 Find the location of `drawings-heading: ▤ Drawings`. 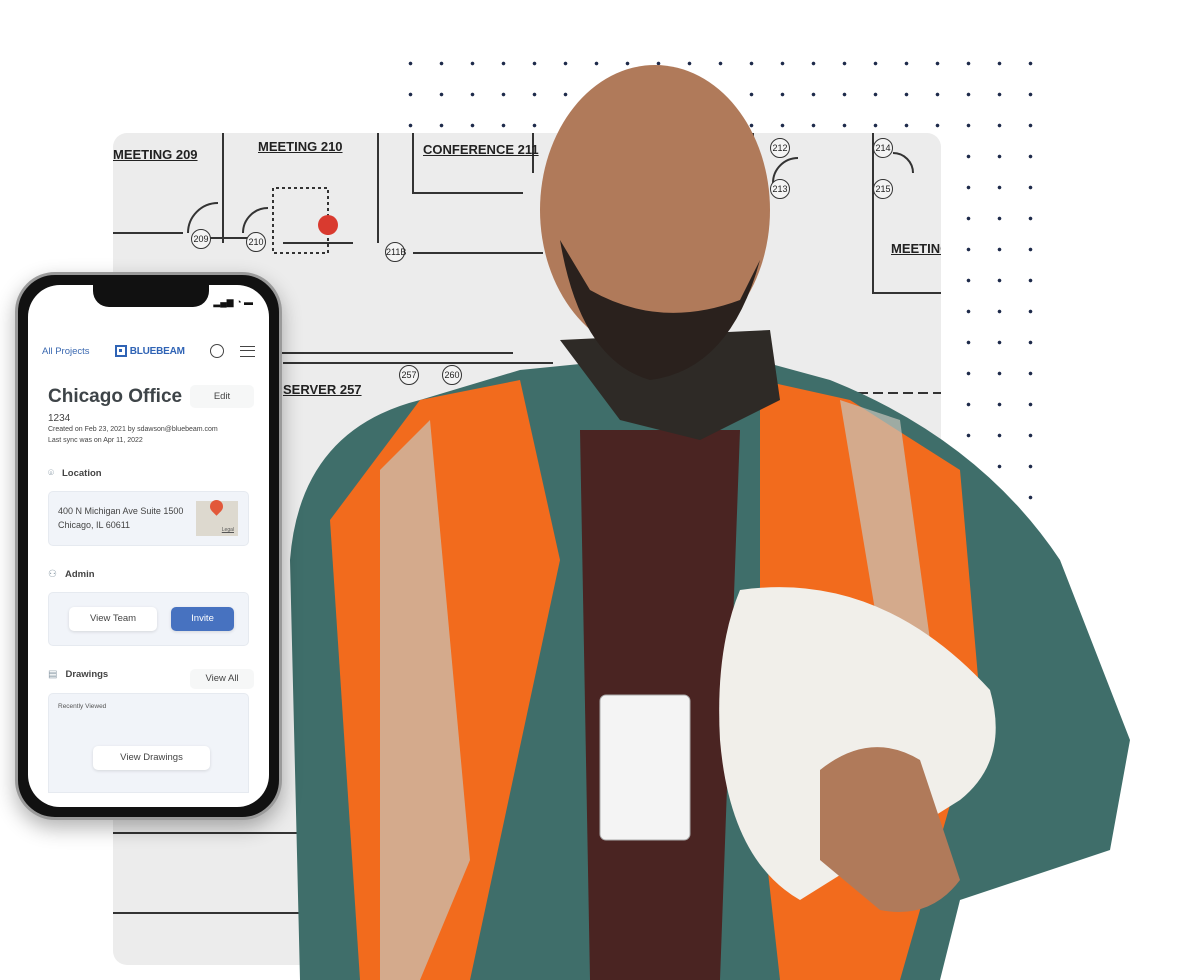

drawings-heading: ▤ Drawings is located at coordinates (78, 674).